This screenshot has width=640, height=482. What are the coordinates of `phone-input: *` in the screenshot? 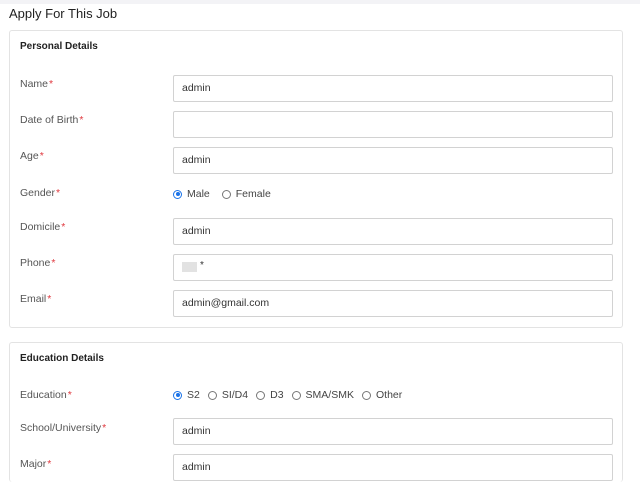 It's located at (393, 267).